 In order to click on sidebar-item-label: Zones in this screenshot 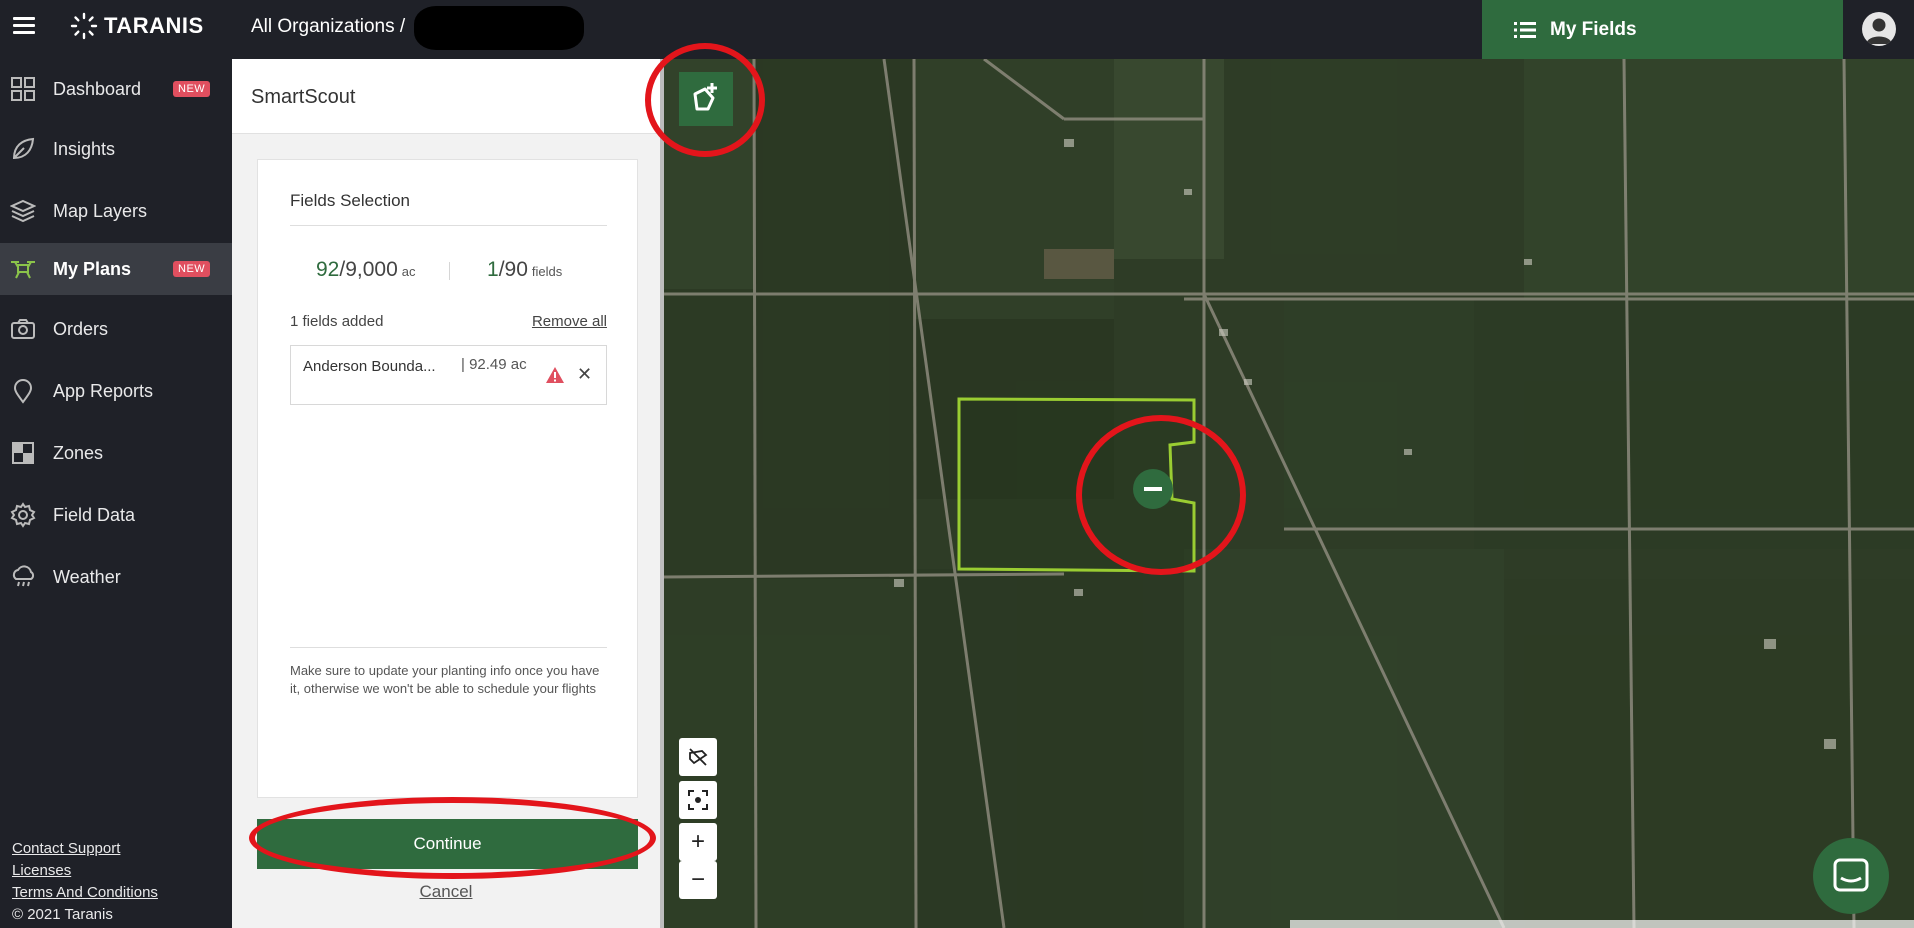, I will do `click(78, 452)`.